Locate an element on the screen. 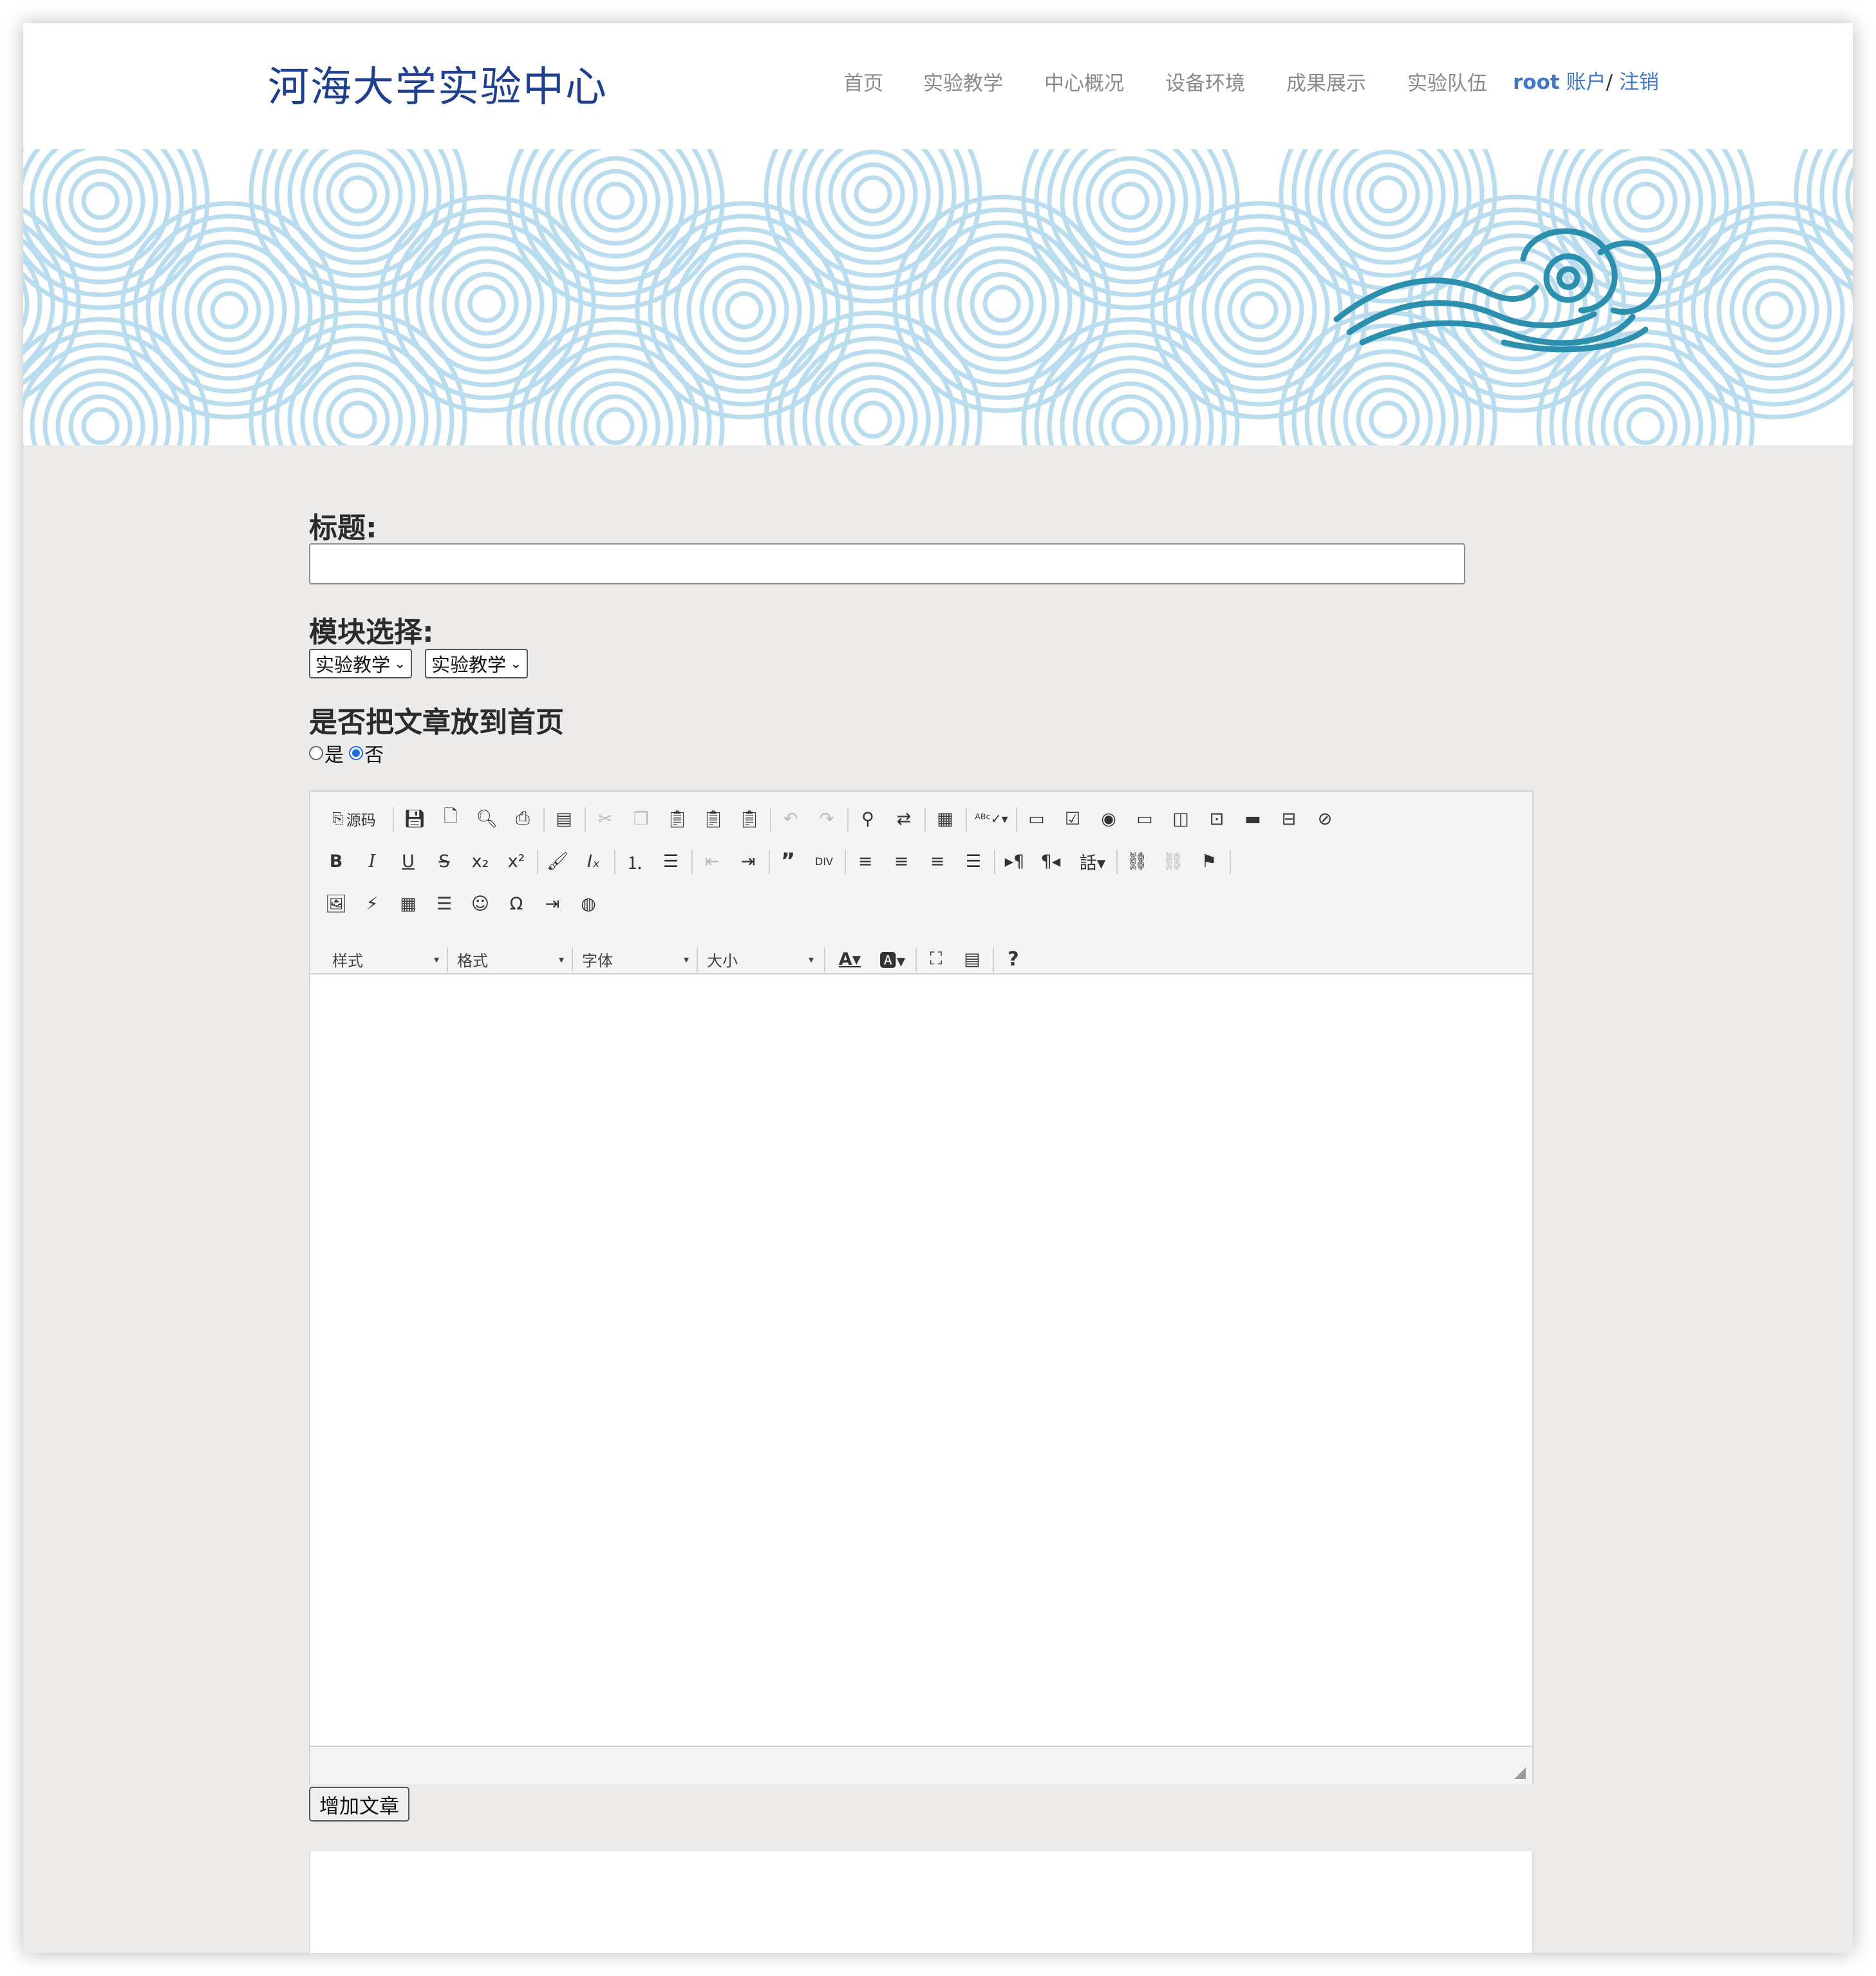  add-article-button: 增加文章 is located at coordinates (359, 1804).